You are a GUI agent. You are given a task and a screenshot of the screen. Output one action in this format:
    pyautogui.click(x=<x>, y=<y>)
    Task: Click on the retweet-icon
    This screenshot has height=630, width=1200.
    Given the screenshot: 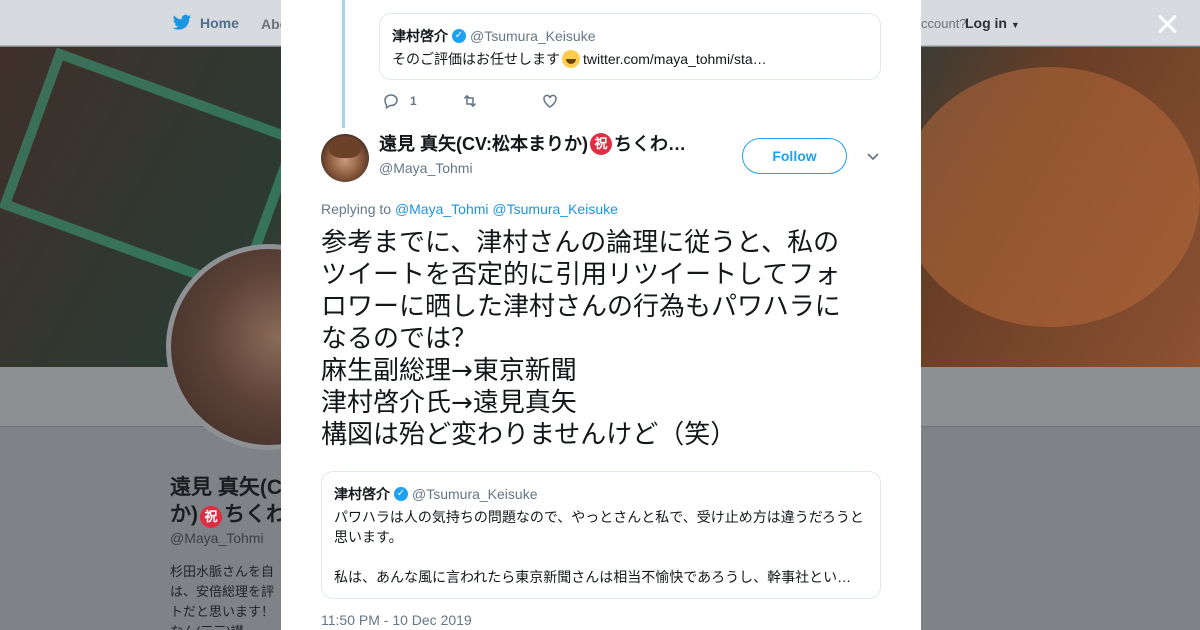 What is the action you would take?
    pyautogui.click(x=469, y=101)
    